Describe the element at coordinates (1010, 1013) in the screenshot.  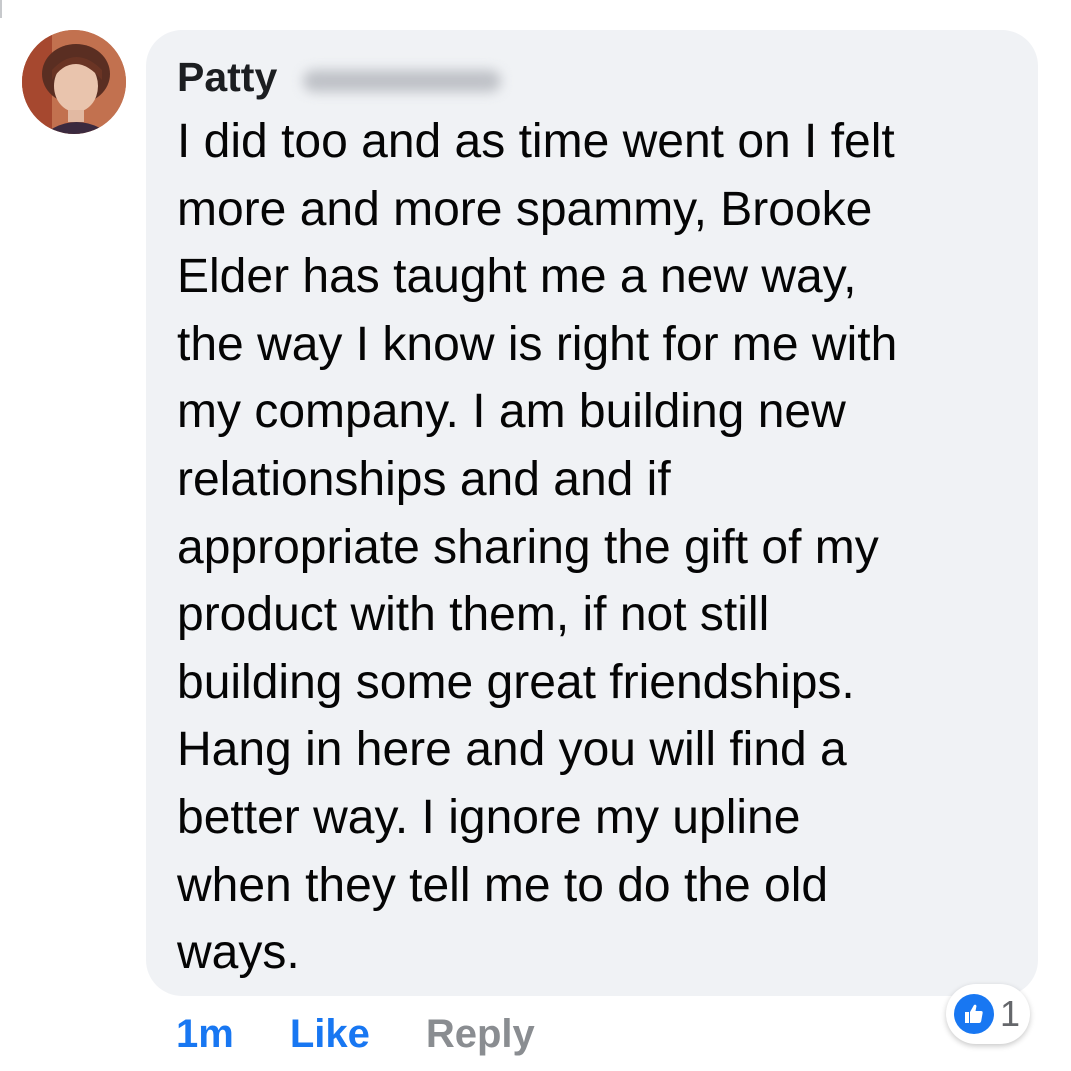
I see `reaction-count: 1` at that location.